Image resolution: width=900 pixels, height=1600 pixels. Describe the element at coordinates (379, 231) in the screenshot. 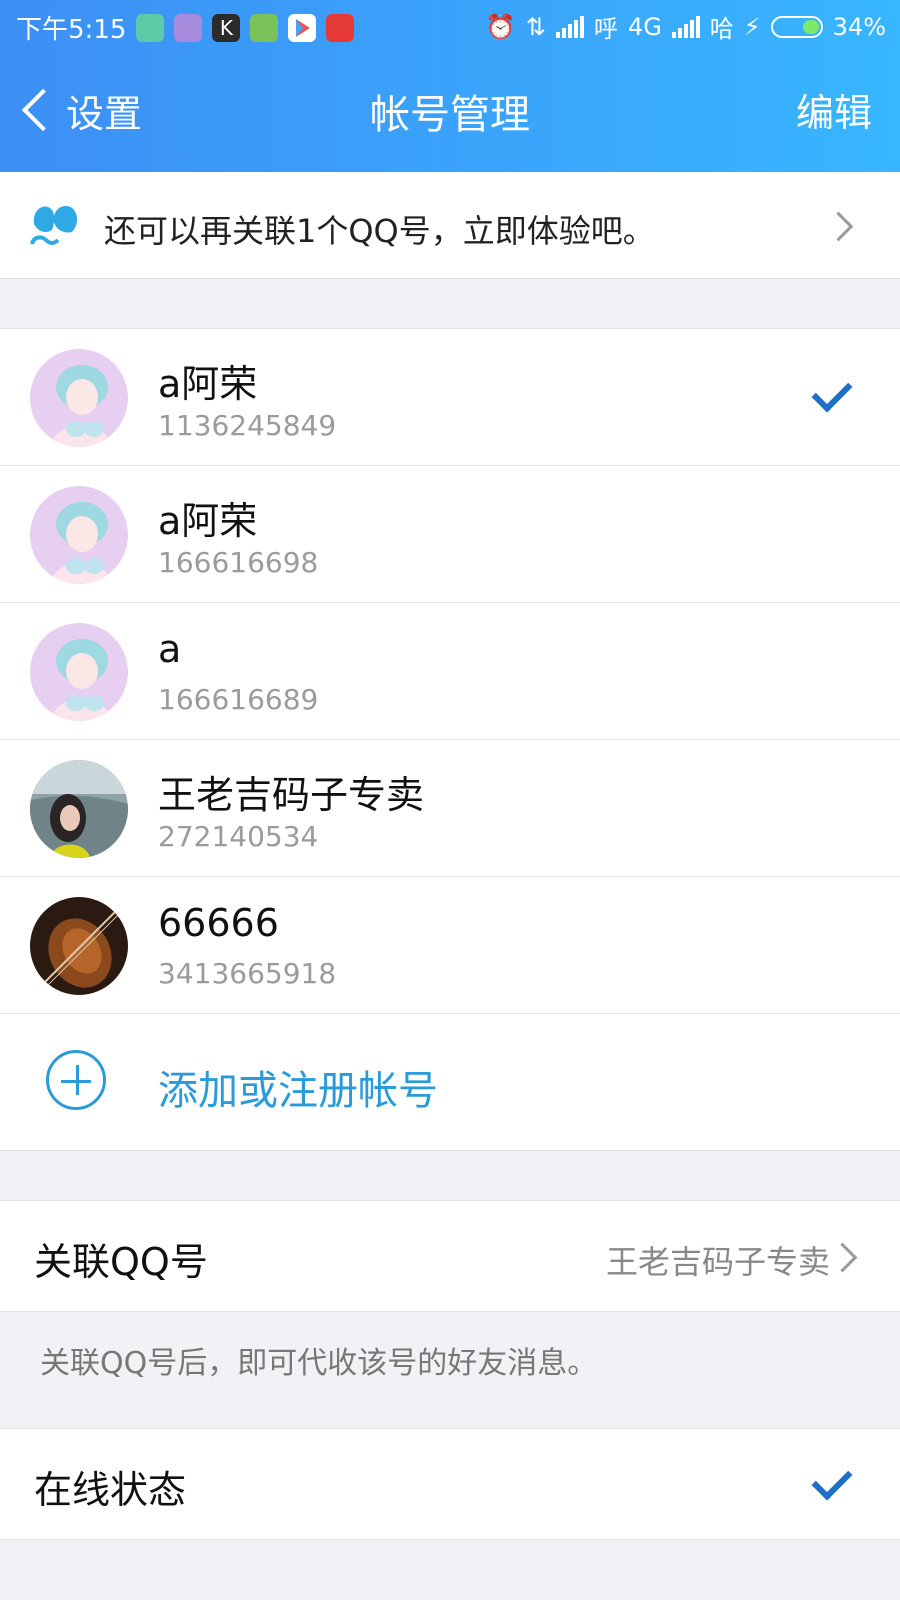

I see `promo-text: 还可以再关联1个QQ号，立即体验吧。` at that location.